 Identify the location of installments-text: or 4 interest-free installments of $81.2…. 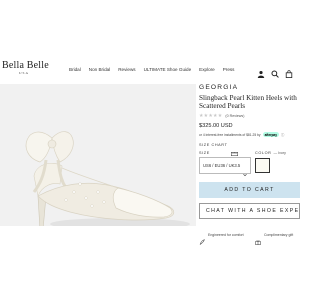
(230, 134).